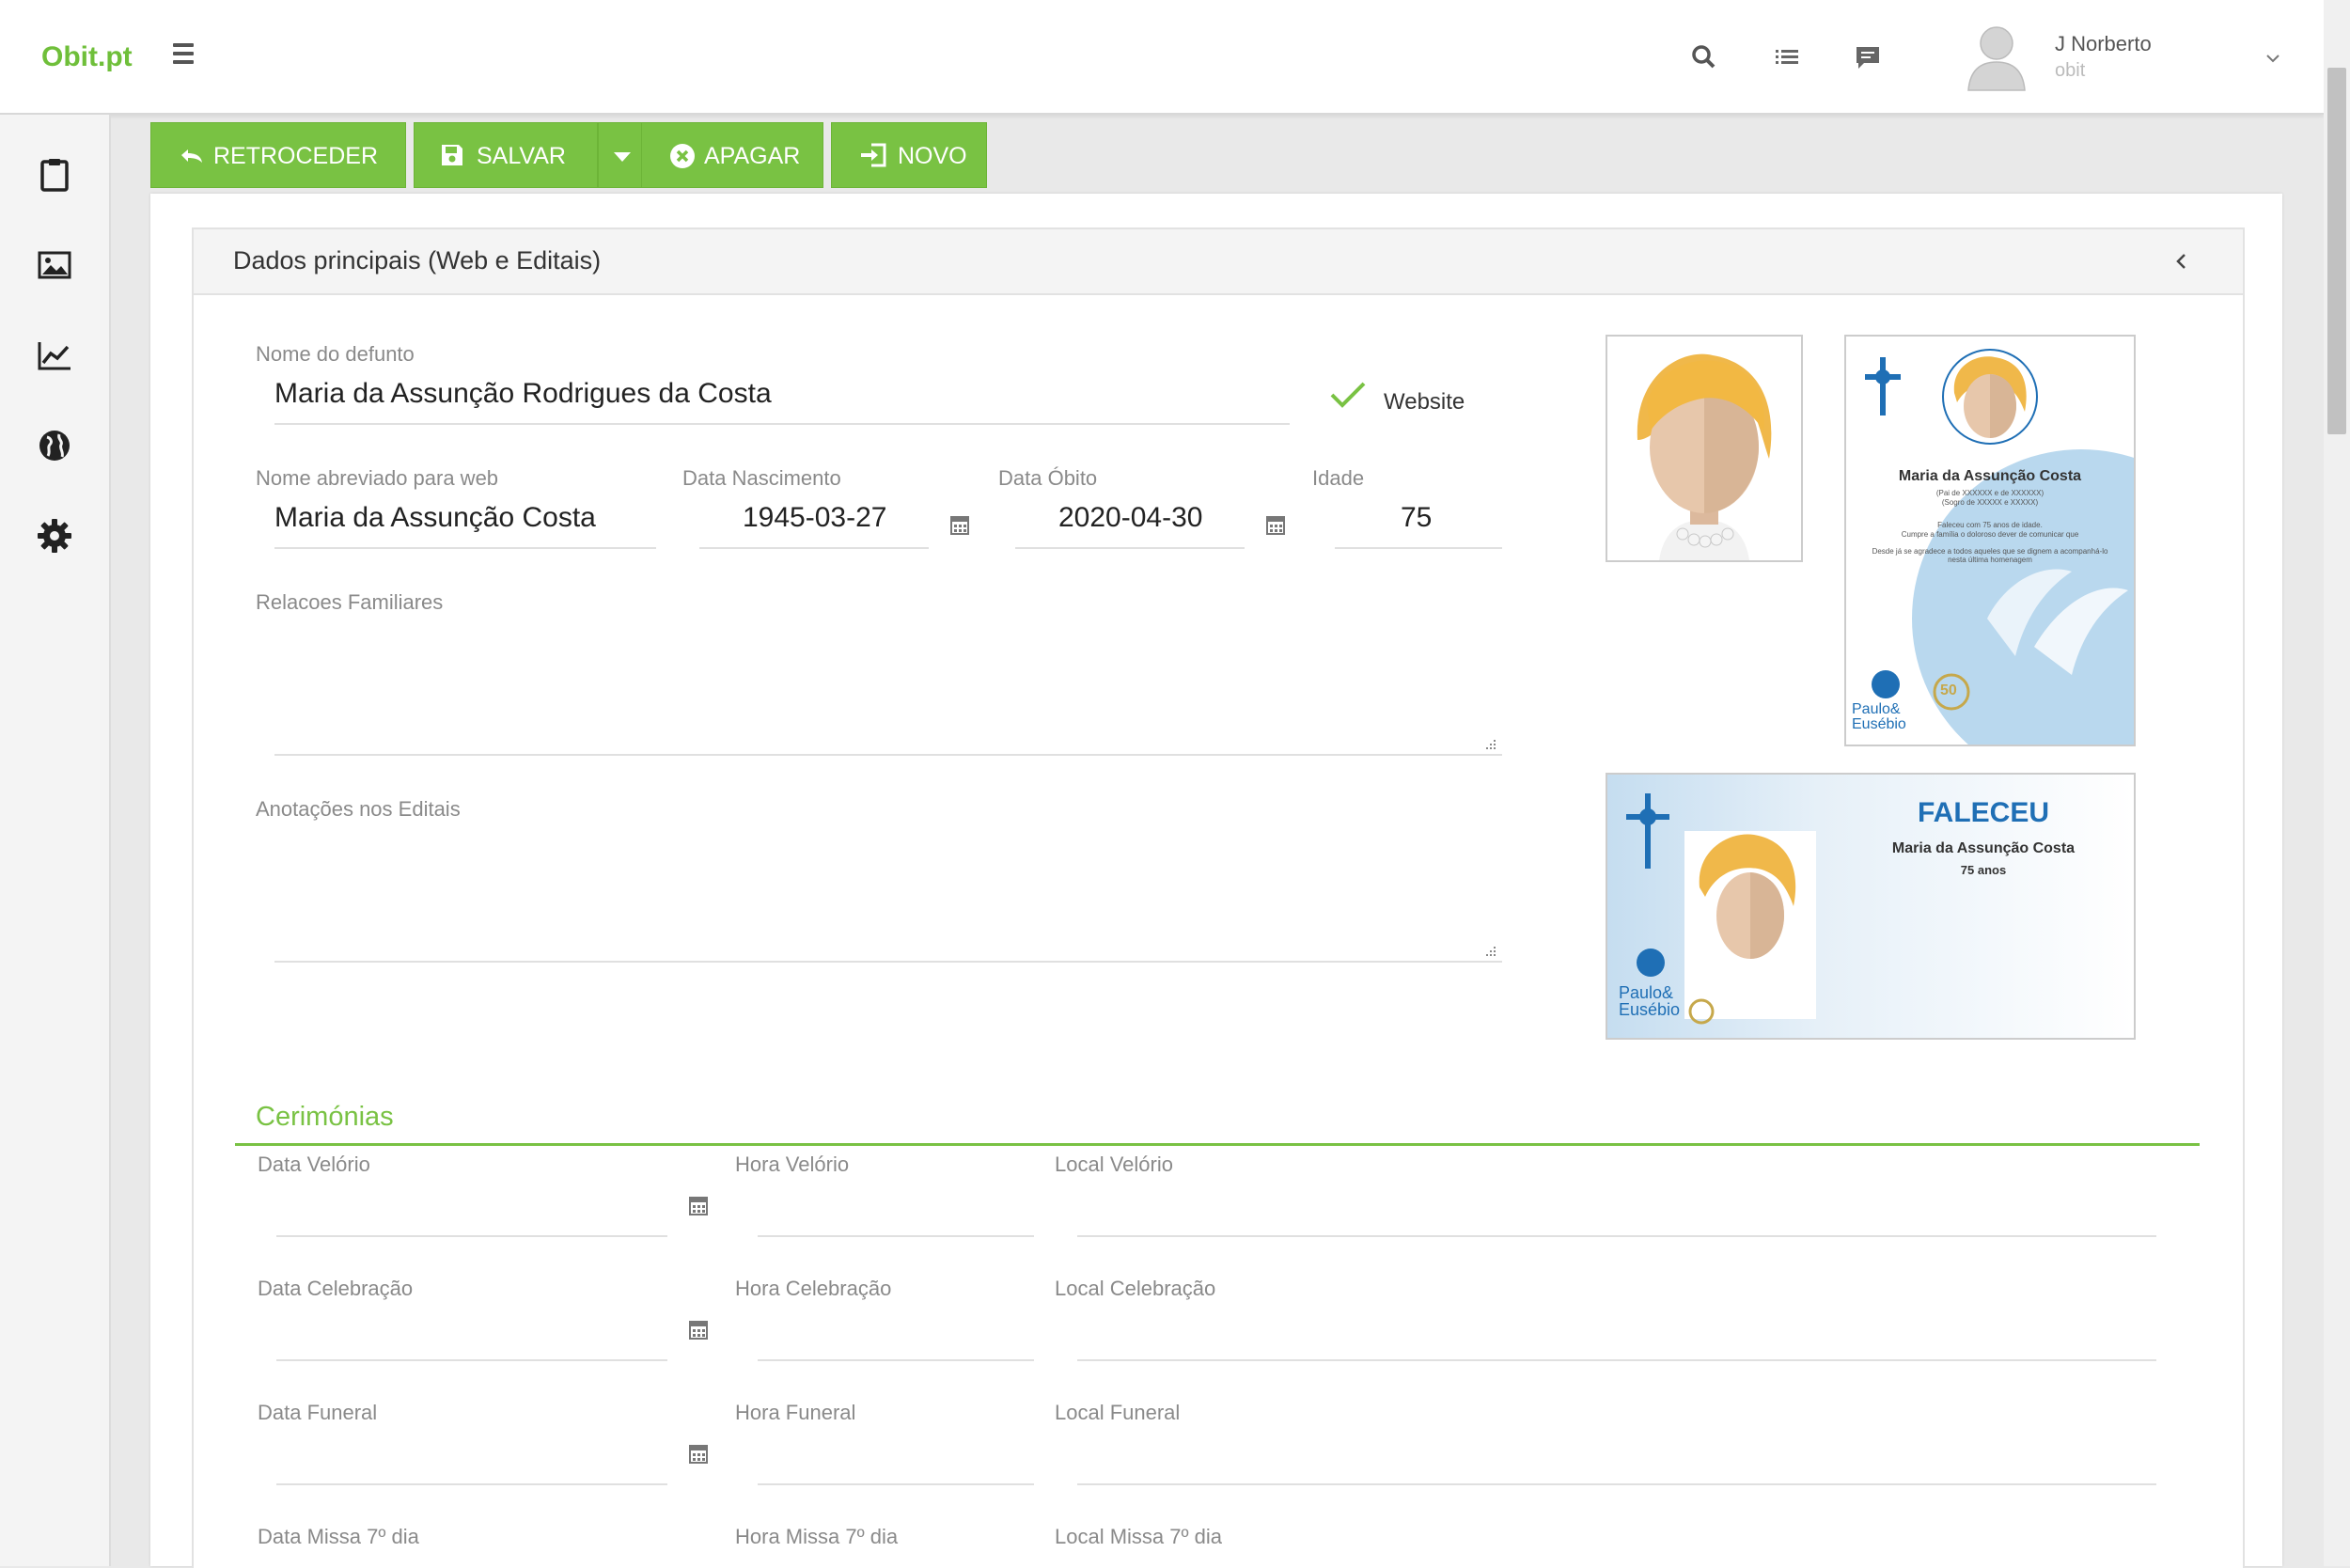  What do you see at coordinates (54, 175) in the screenshot?
I see `clipboard-icon` at bounding box center [54, 175].